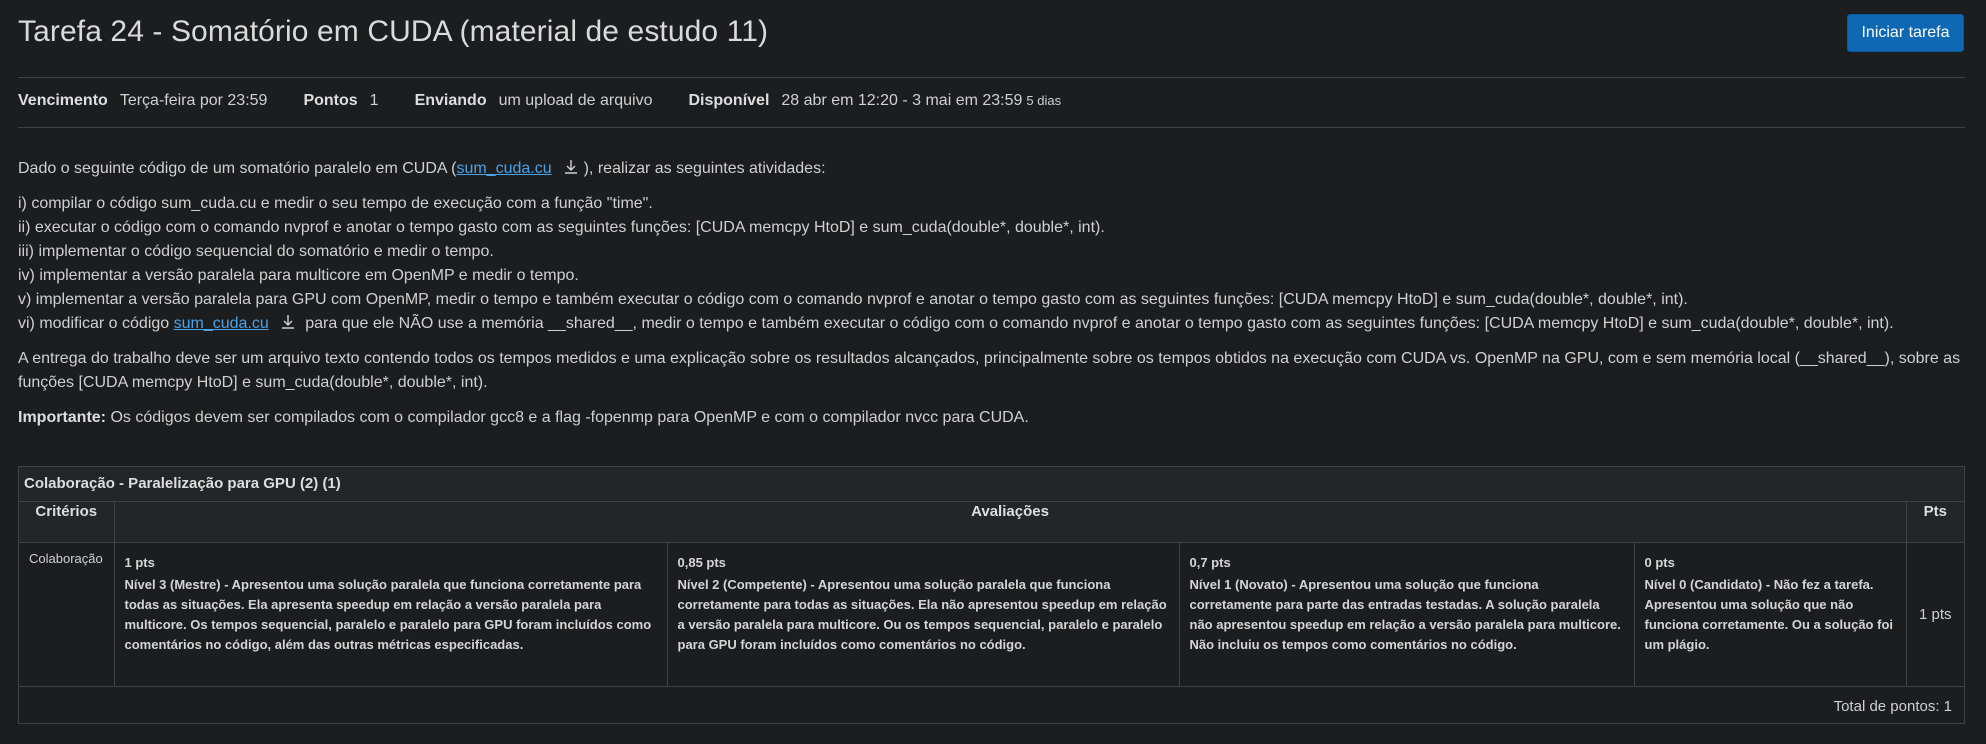 Image resolution: width=1986 pixels, height=744 pixels. I want to click on rubric-header-row: Critérios Avaliações Pts, so click(992, 522).